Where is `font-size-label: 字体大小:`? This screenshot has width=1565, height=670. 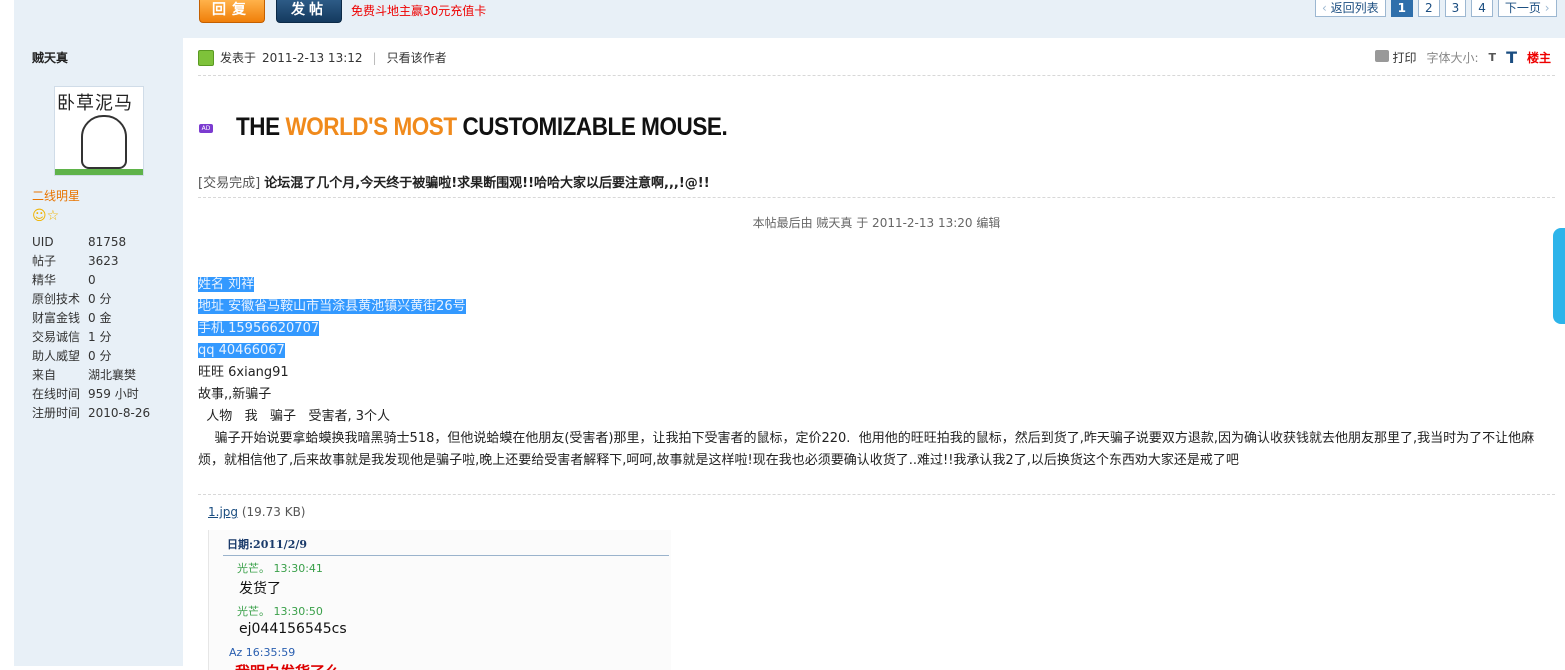
font-size-label: 字体大小: is located at coordinates (1452, 58).